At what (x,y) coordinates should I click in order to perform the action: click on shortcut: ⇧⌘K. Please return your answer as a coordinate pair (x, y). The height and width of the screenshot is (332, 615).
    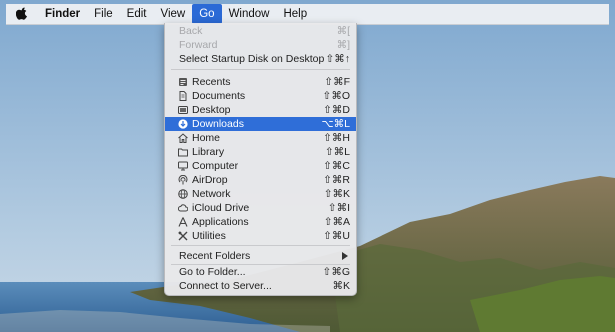
    Looking at the image, I should click on (336, 194).